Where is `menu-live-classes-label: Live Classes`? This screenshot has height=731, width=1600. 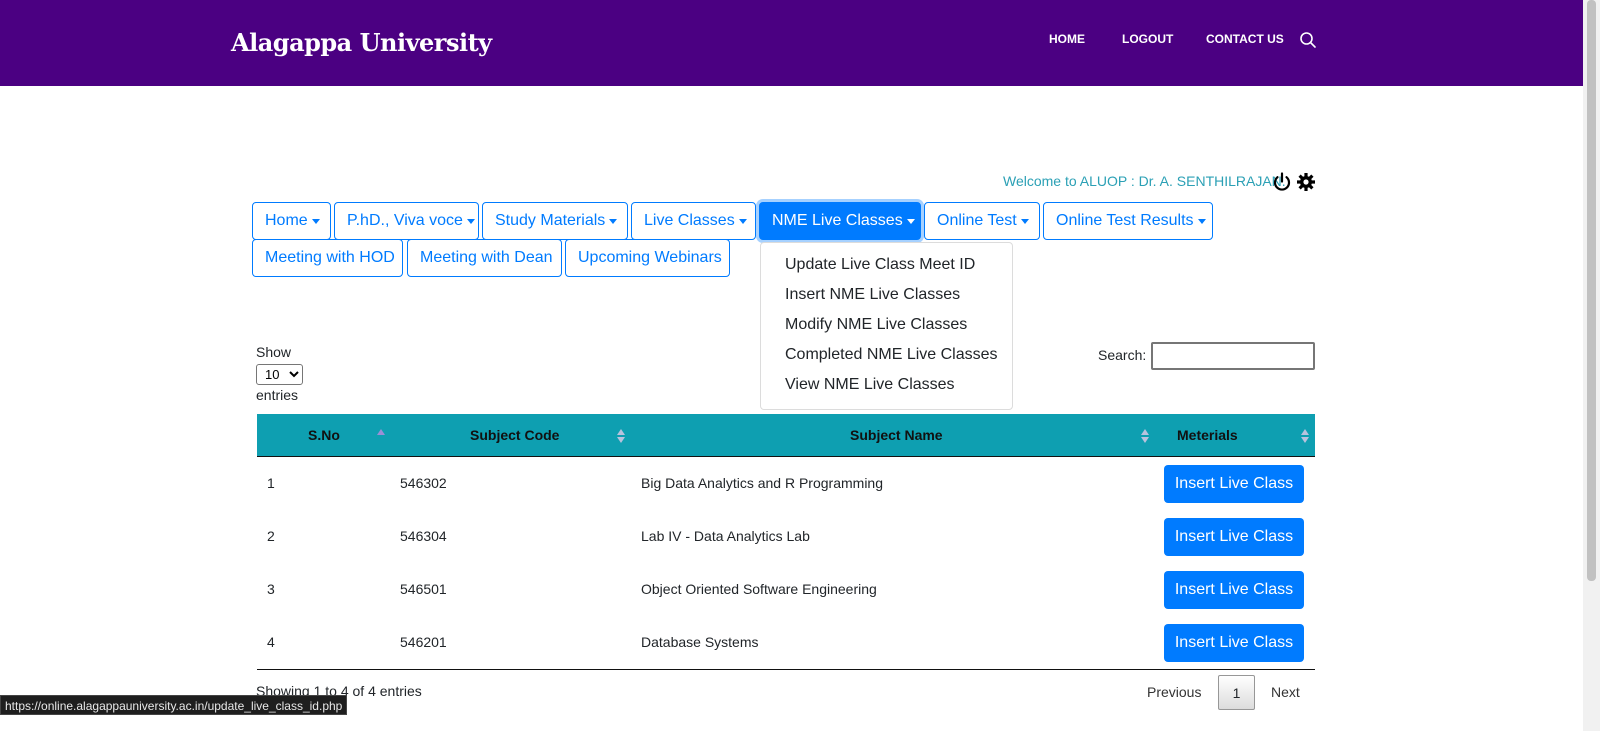 menu-live-classes-label: Live Classes is located at coordinates (689, 220).